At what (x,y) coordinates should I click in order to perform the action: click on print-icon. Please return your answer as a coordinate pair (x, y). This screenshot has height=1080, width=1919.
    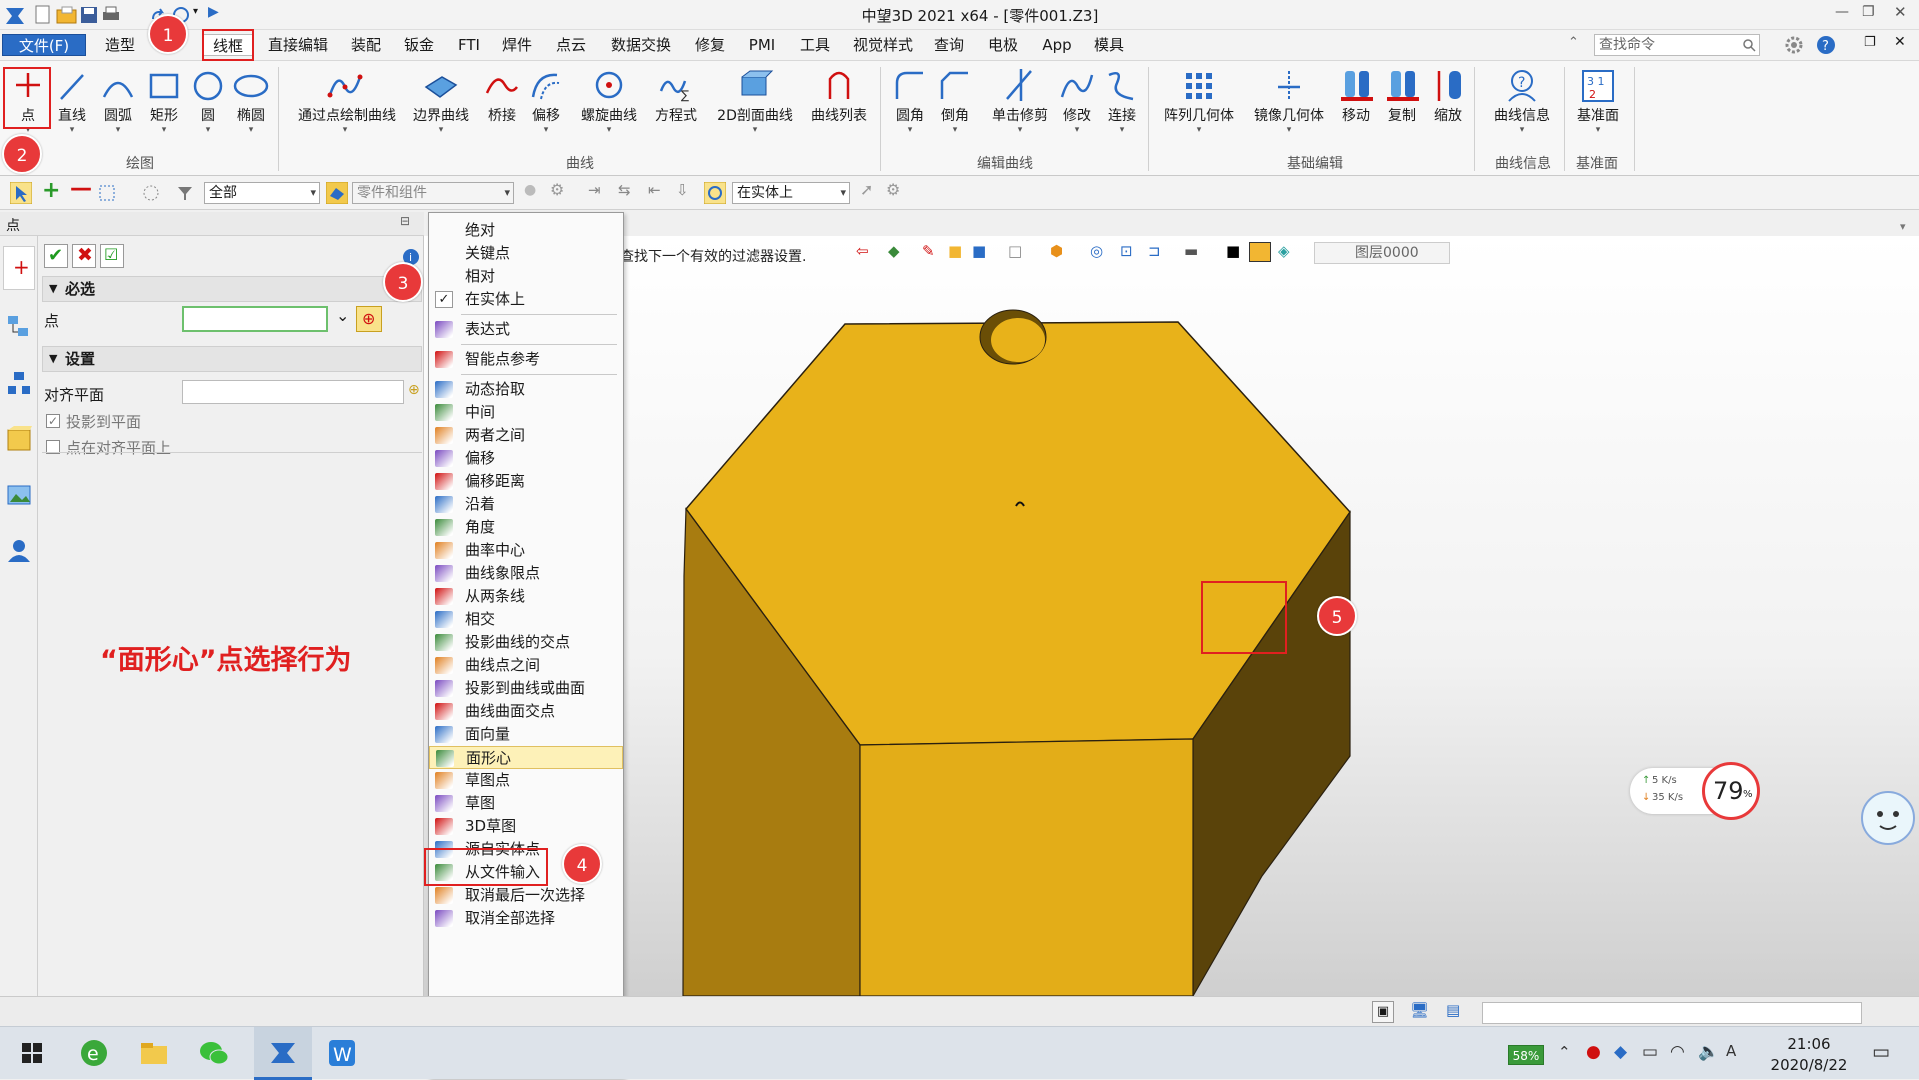
    Looking at the image, I should click on (111, 15).